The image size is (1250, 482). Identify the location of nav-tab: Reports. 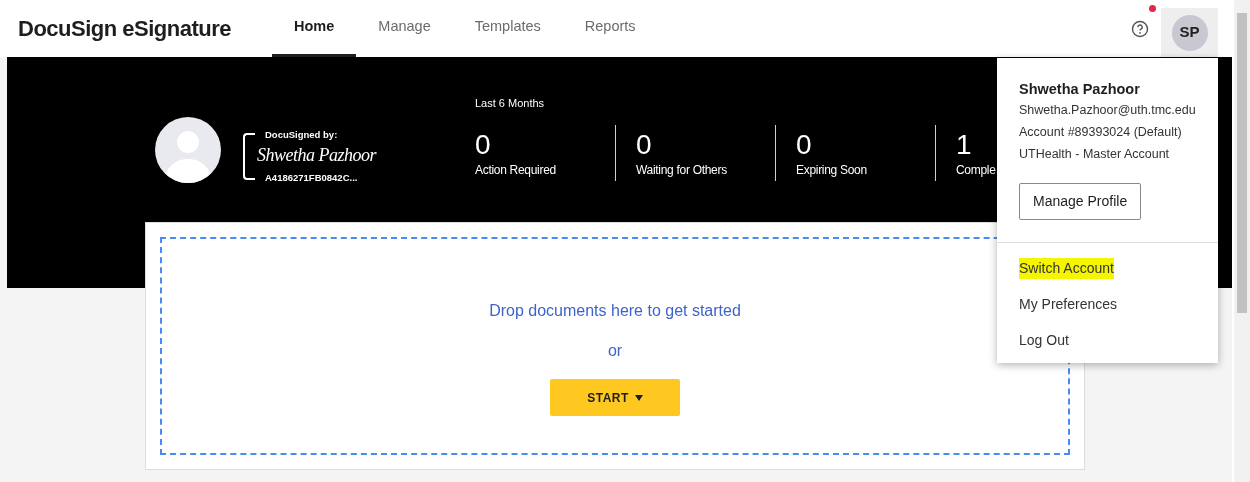
(610, 28).